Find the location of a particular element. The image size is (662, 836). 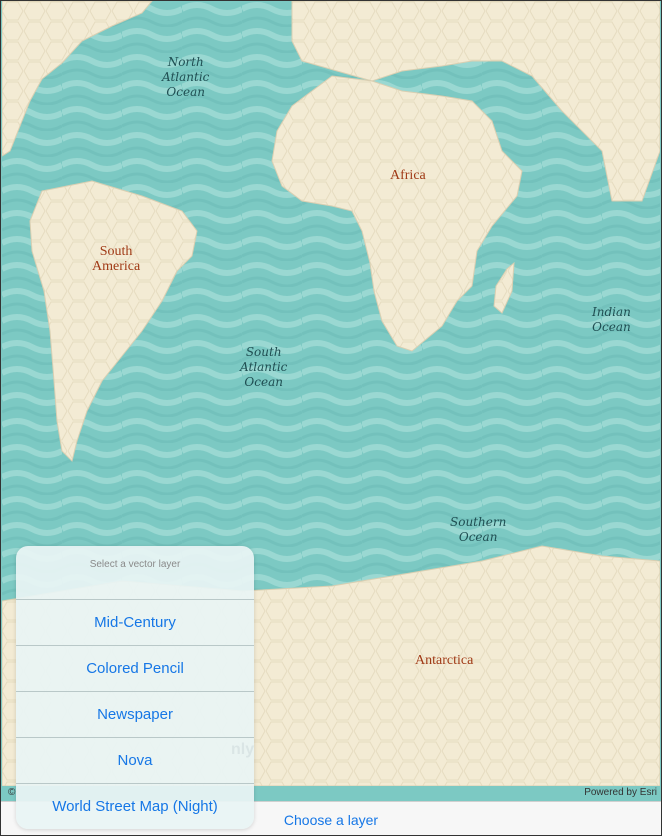

north-atlantic-label: North Atlantic Ocean is located at coordinates (186, 77).